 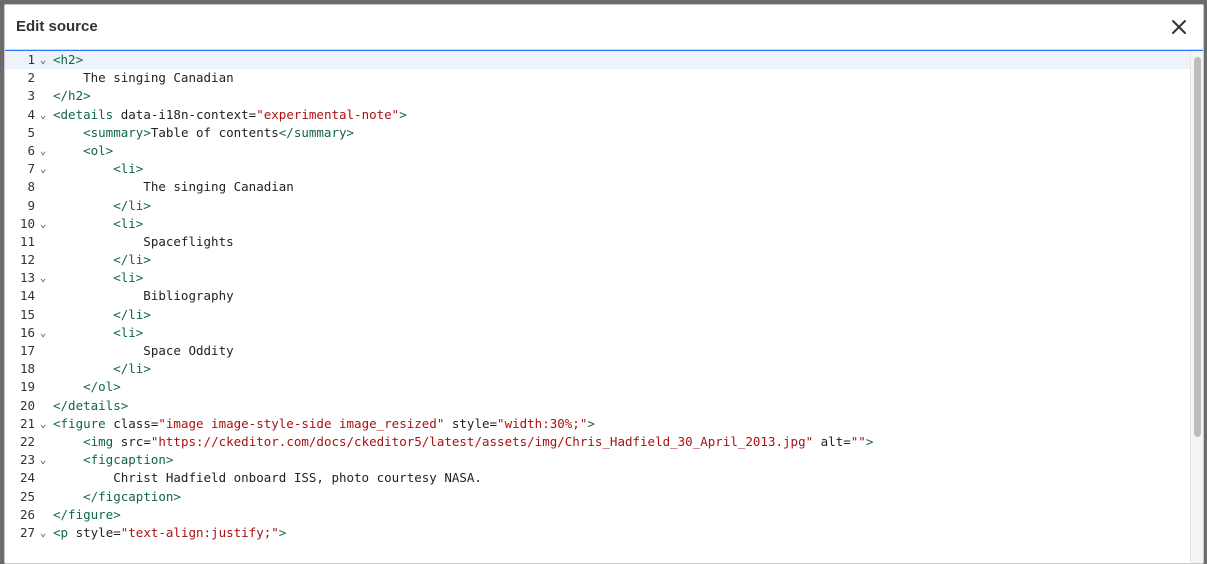 I want to click on line-number: 15, so click(x=27, y=314).